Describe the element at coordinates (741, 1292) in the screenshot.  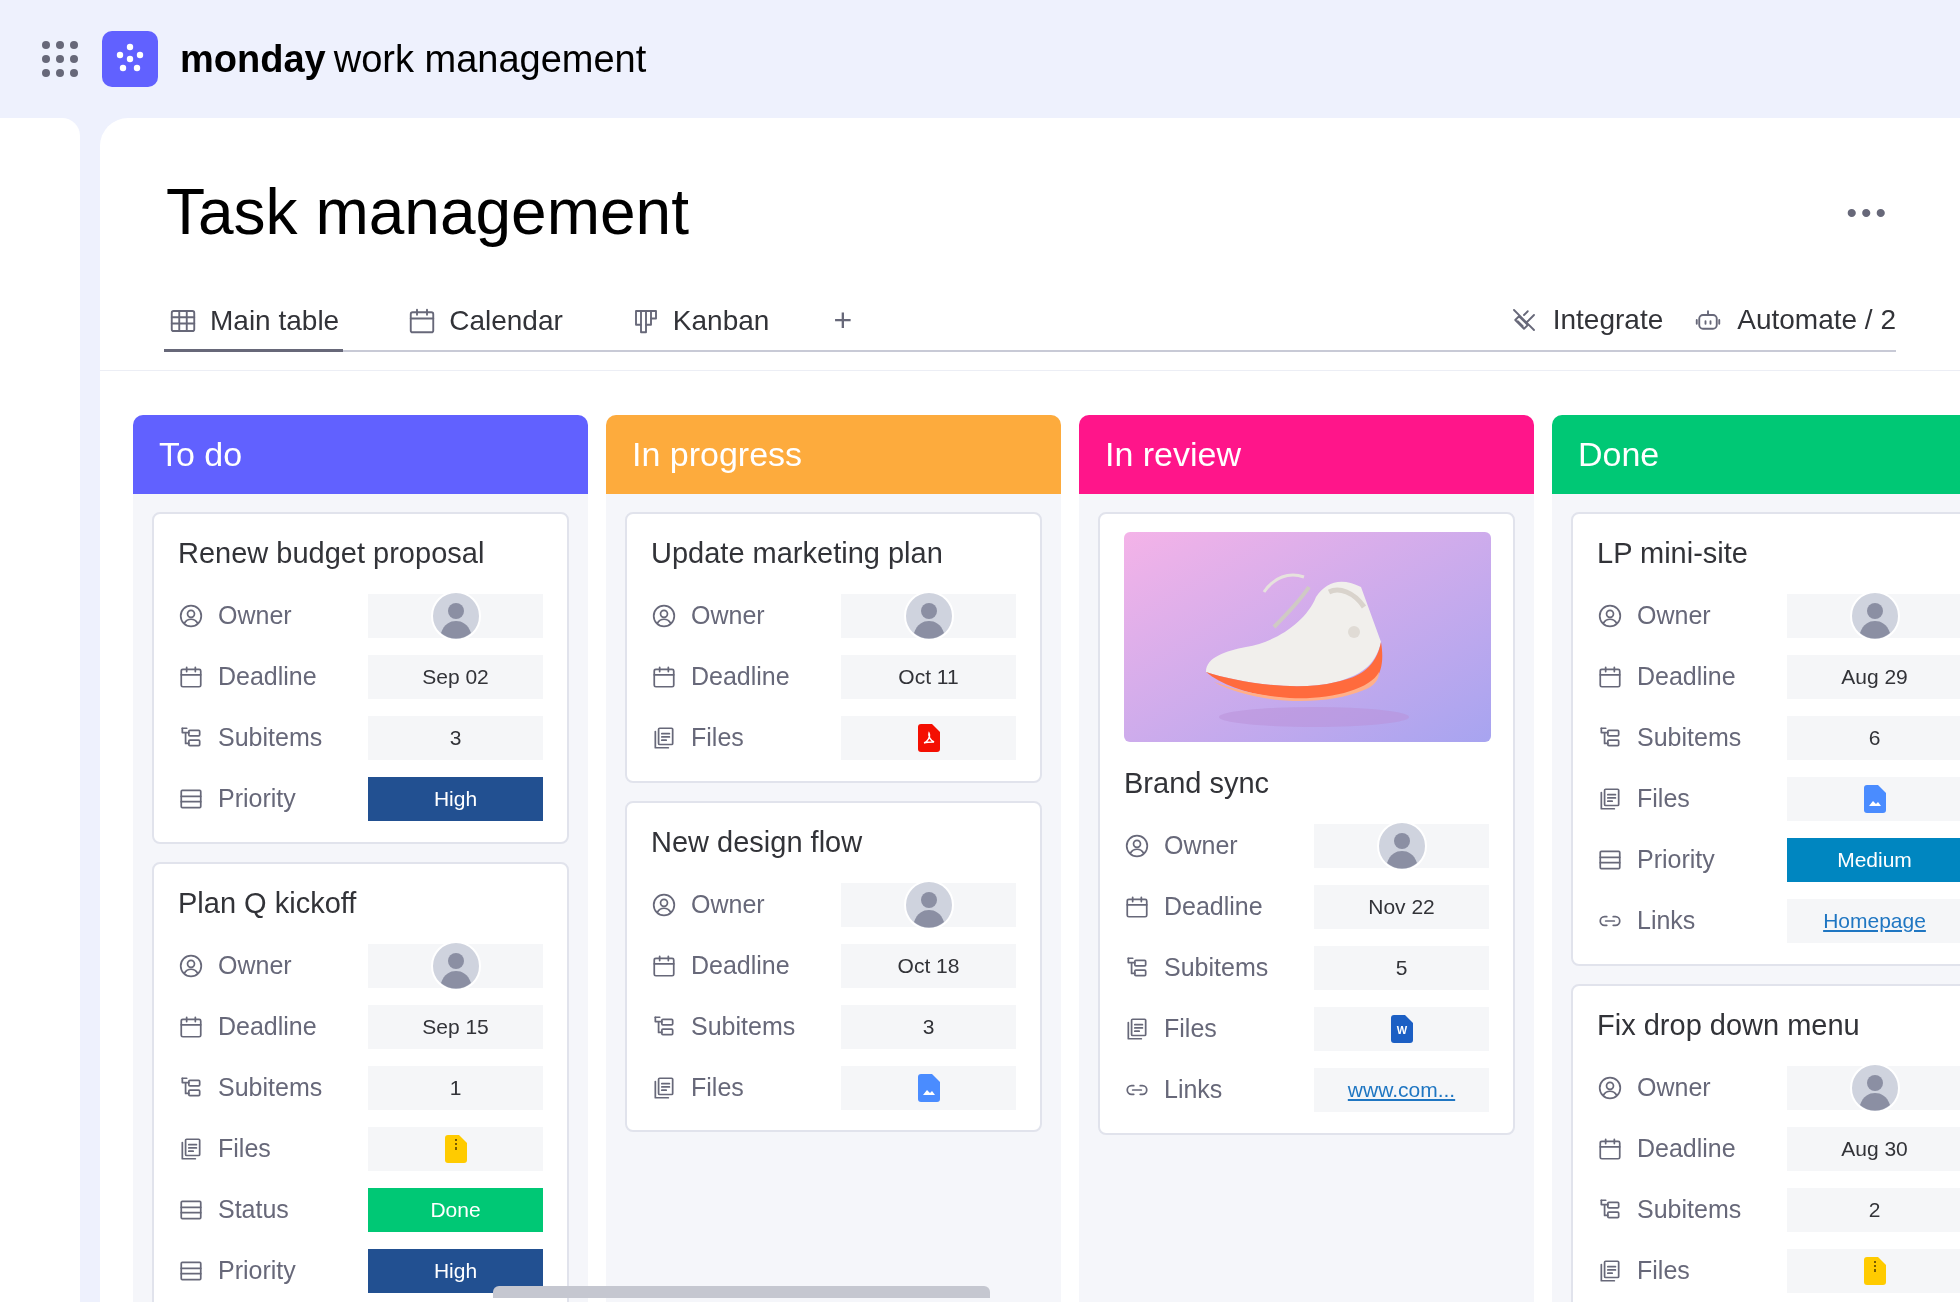
I see `scrollbar` at that location.